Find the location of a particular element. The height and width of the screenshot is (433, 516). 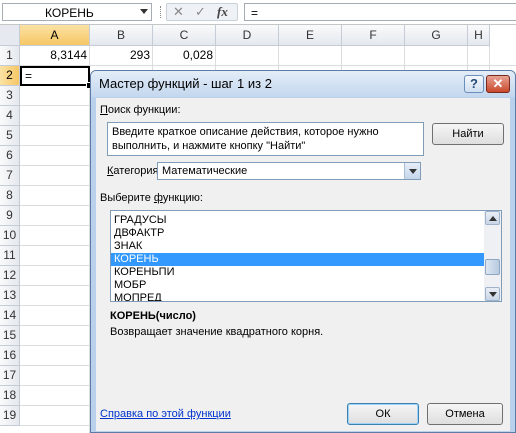

scroll-down-icon is located at coordinates (492, 294).